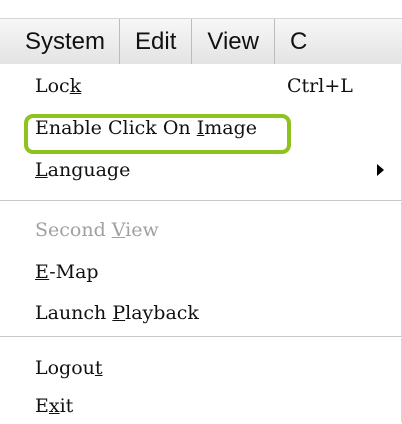 The height and width of the screenshot is (424, 402). I want to click on menu-bar-strip: System Edit View C, so click(201, 41).